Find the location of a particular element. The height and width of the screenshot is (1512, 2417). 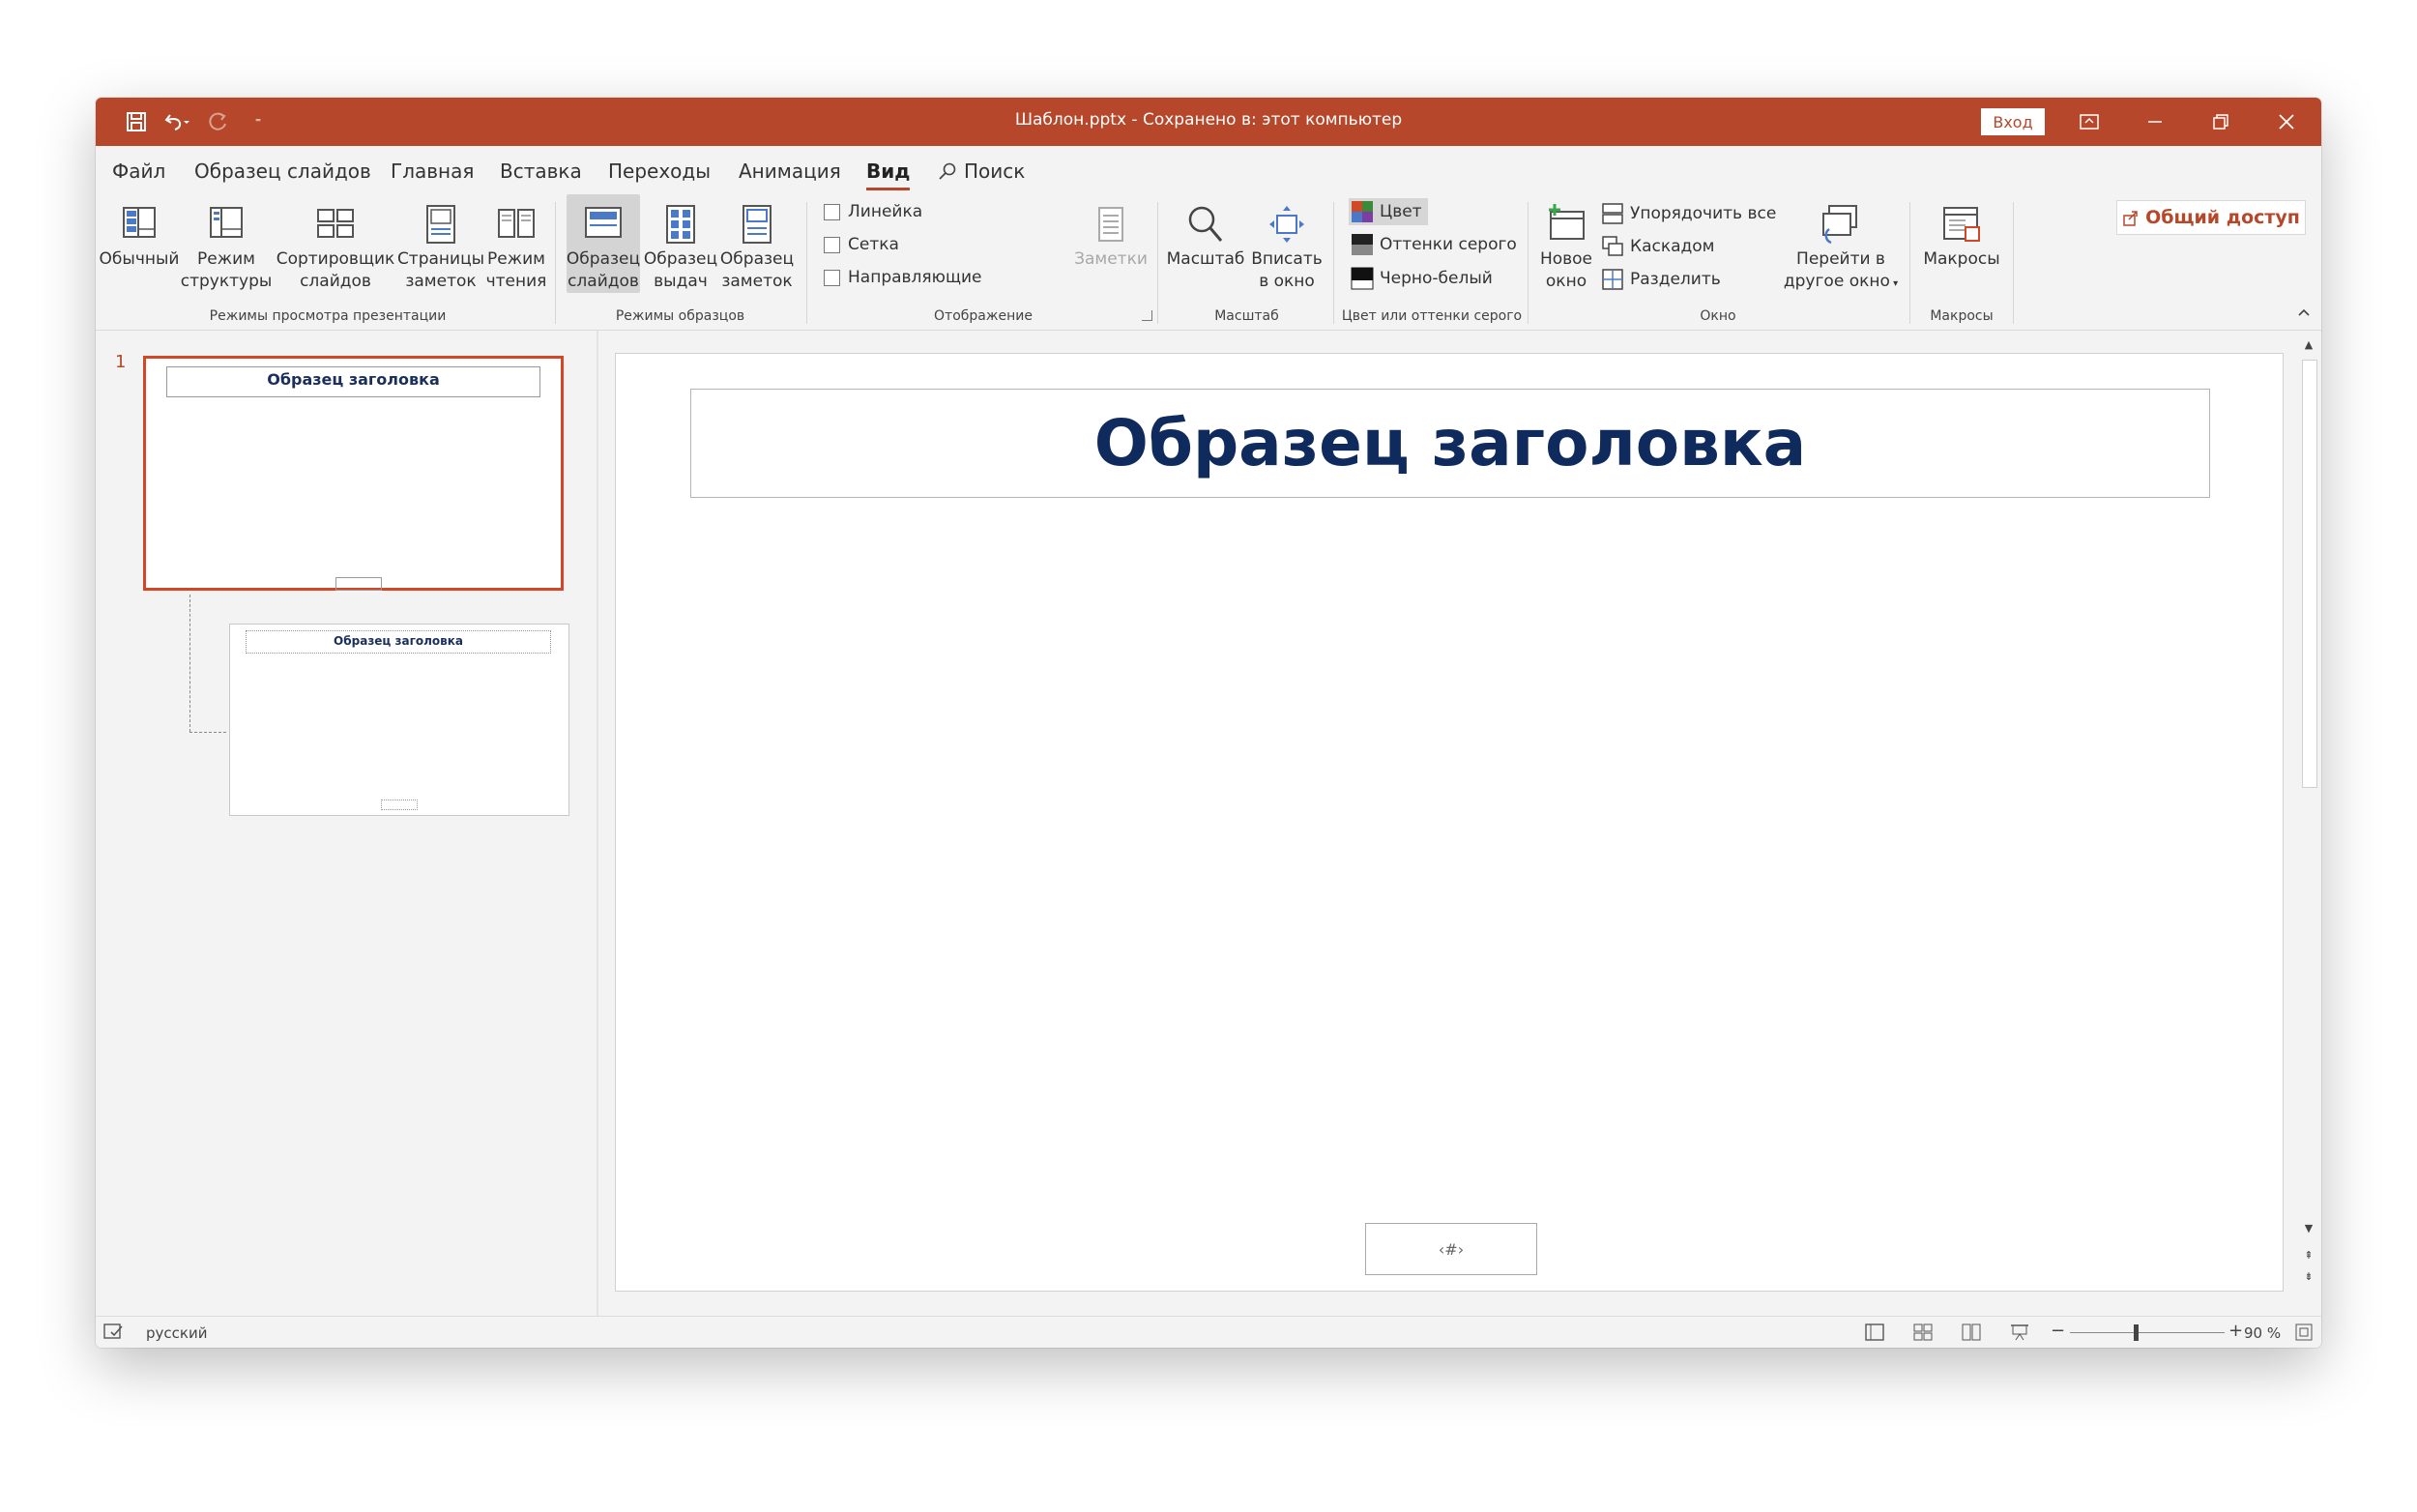

outline-view-label-2: структуры is located at coordinates (226, 282).